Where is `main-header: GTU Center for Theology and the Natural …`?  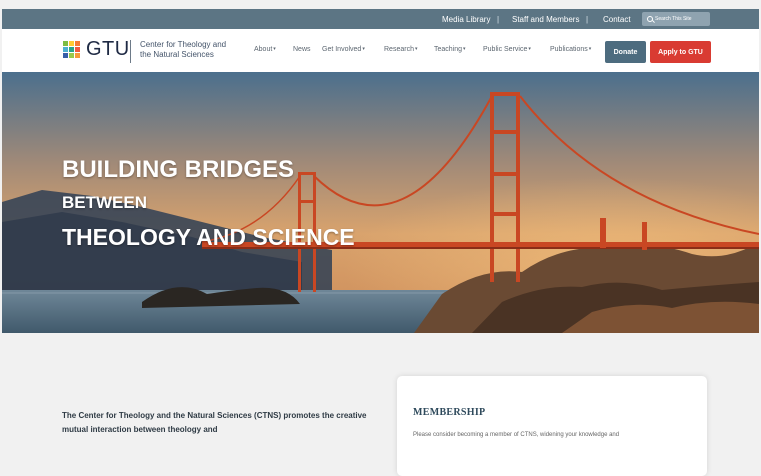
main-header: GTU Center for Theology and the Natural … is located at coordinates (380, 51).